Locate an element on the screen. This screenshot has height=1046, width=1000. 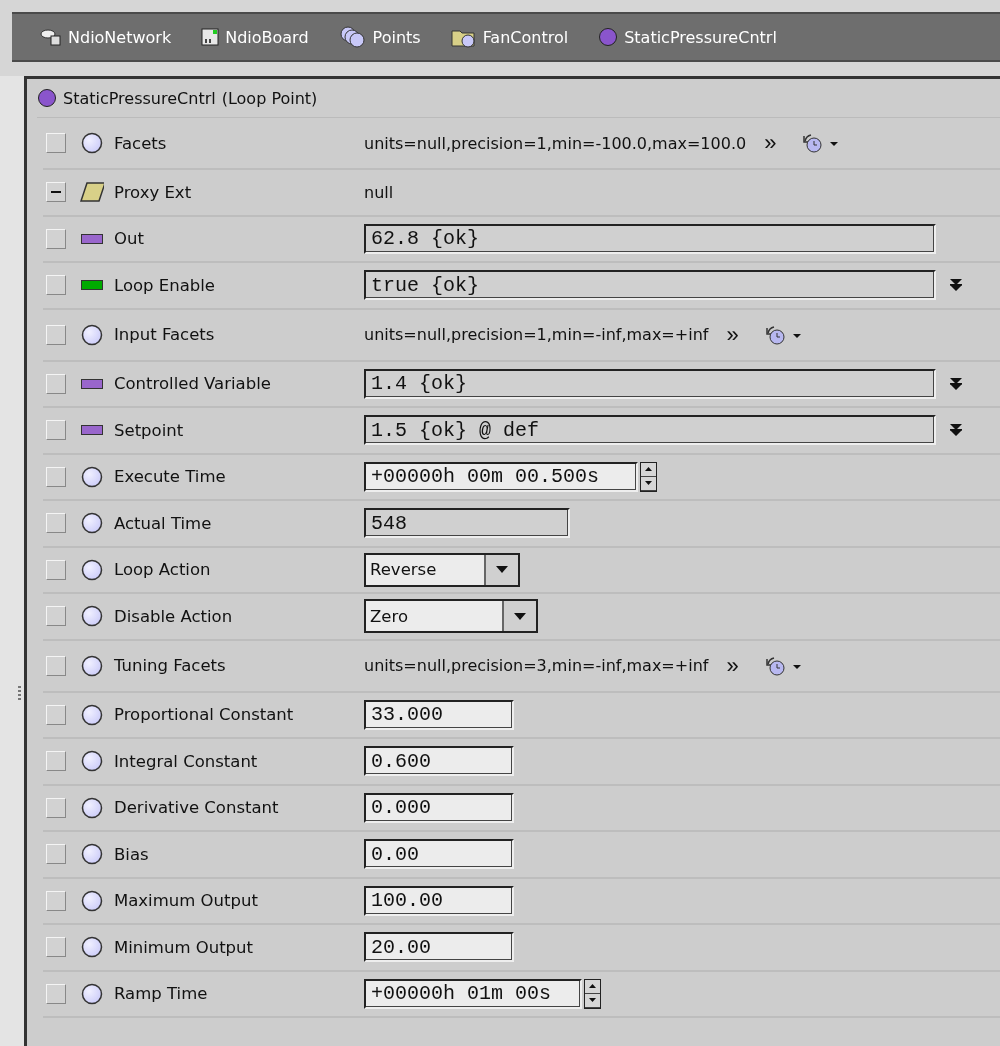
facets-value: units=null,precision=1,min=-inf,max=+inf is located at coordinates (536, 334).